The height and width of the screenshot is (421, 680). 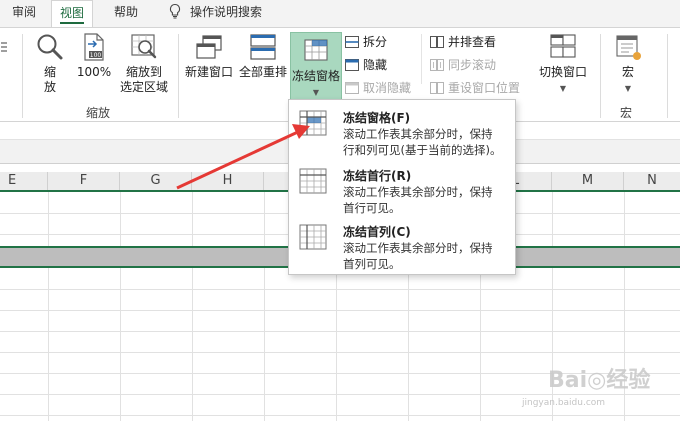 What do you see at coordinates (243, 157) in the screenshot?
I see `annotation-arrow` at bounding box center [243, 157].